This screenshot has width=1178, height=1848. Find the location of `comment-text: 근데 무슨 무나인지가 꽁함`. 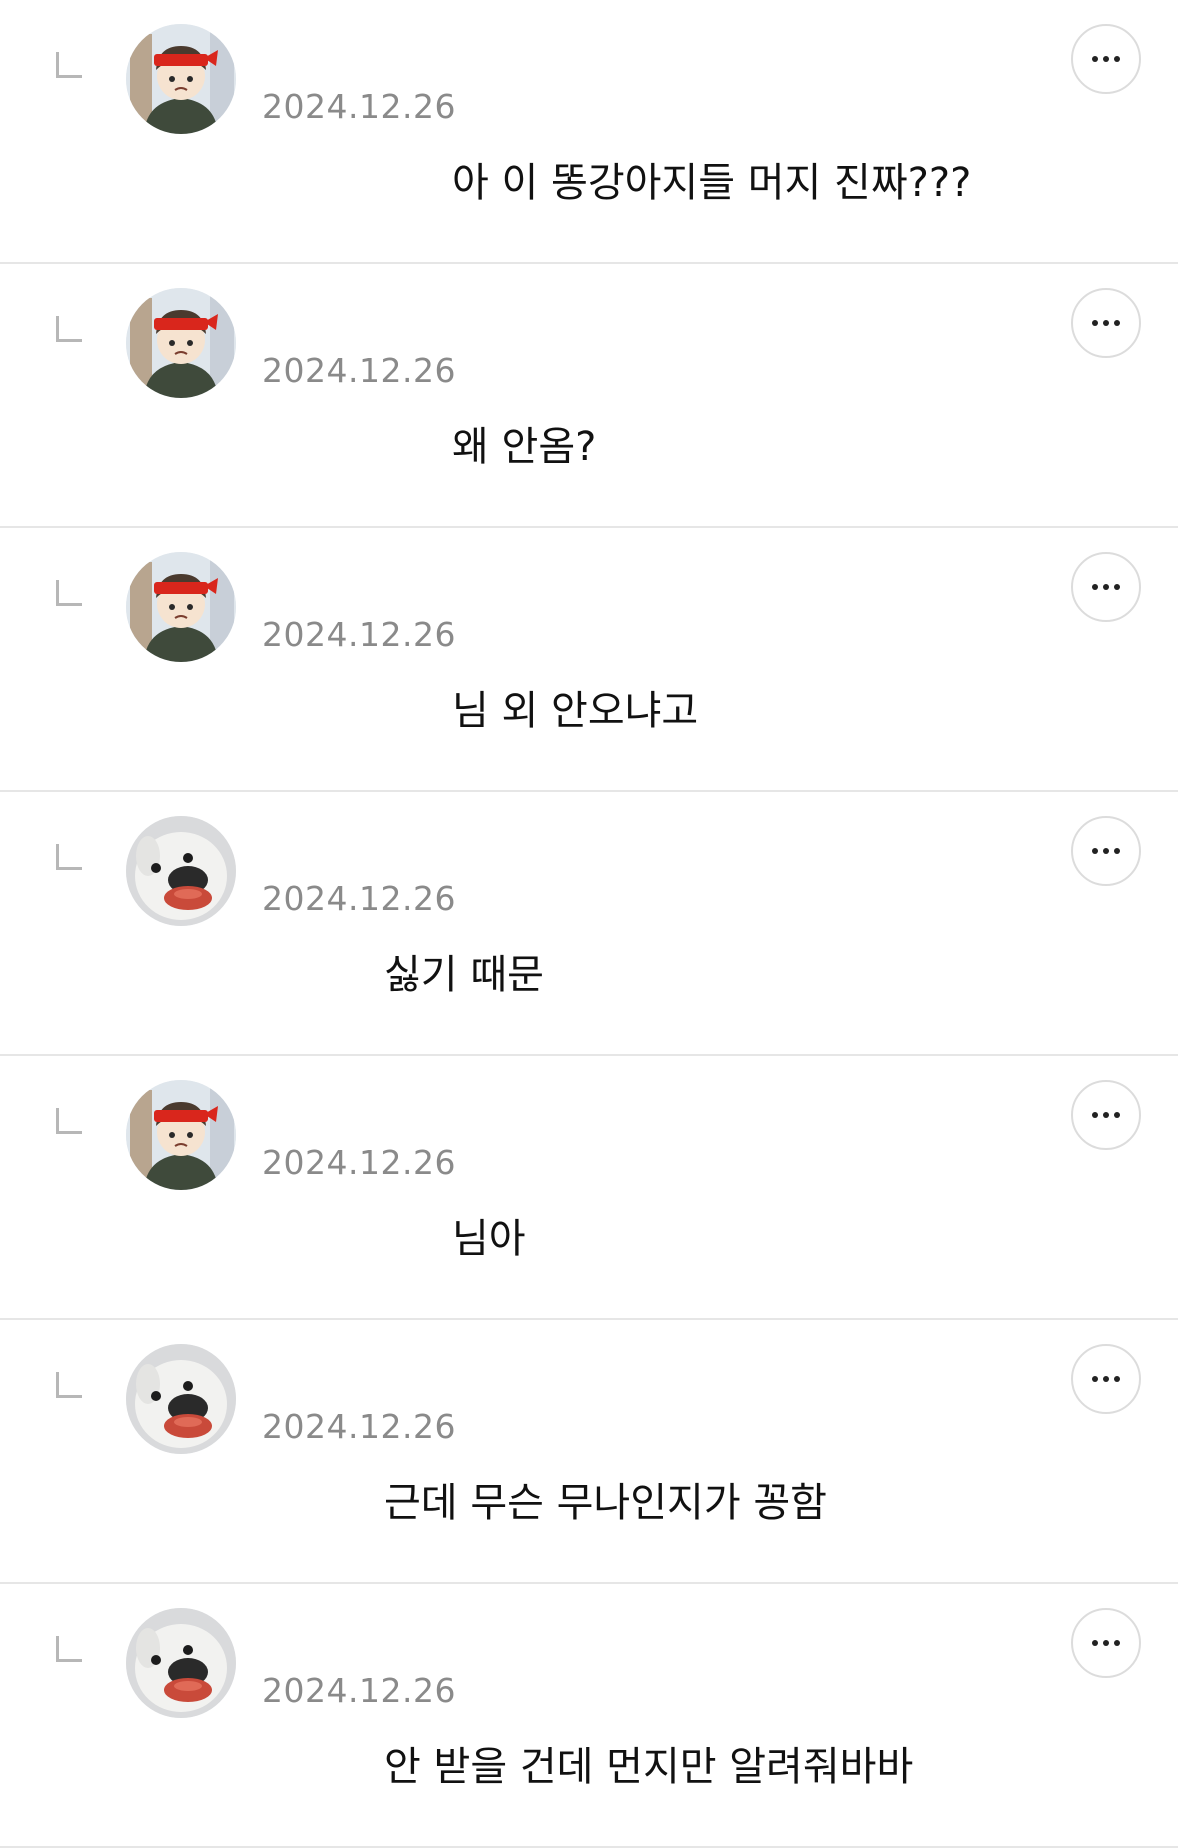

comment-text: 근데 무슨 무나인지가 꽁함 is located at coordinates (605, 1503).